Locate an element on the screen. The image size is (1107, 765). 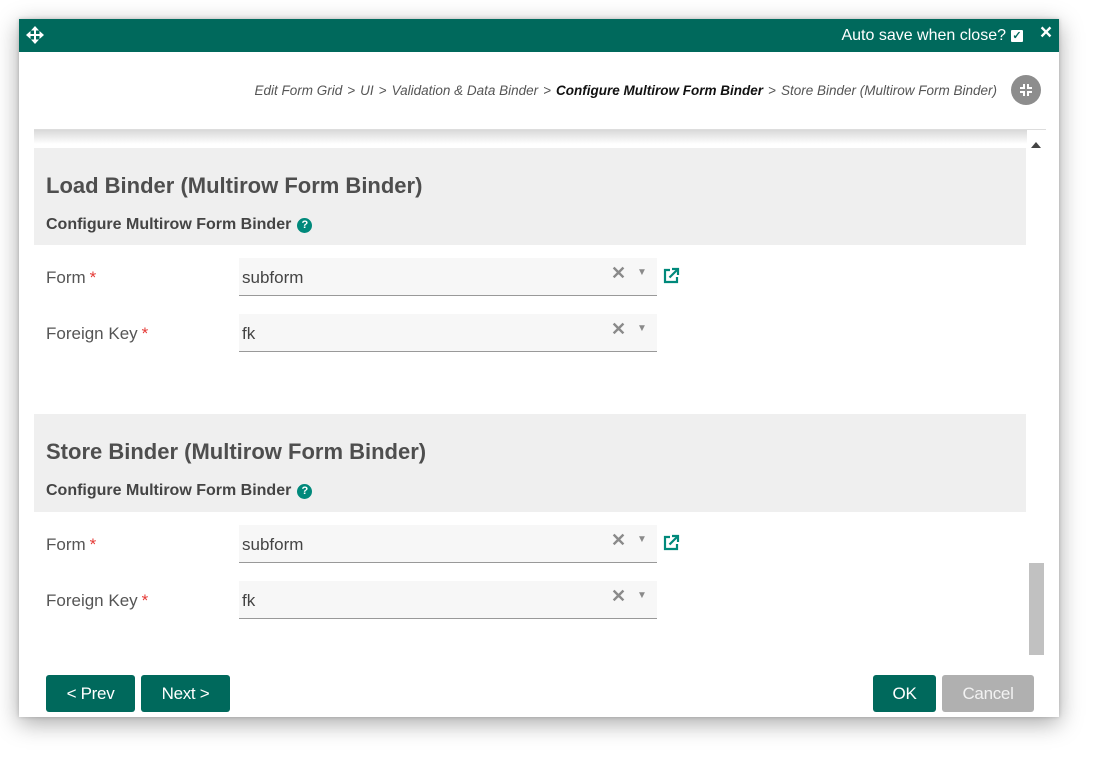
checkbox-icon: ✓ is located at coordinates (1017, 36).